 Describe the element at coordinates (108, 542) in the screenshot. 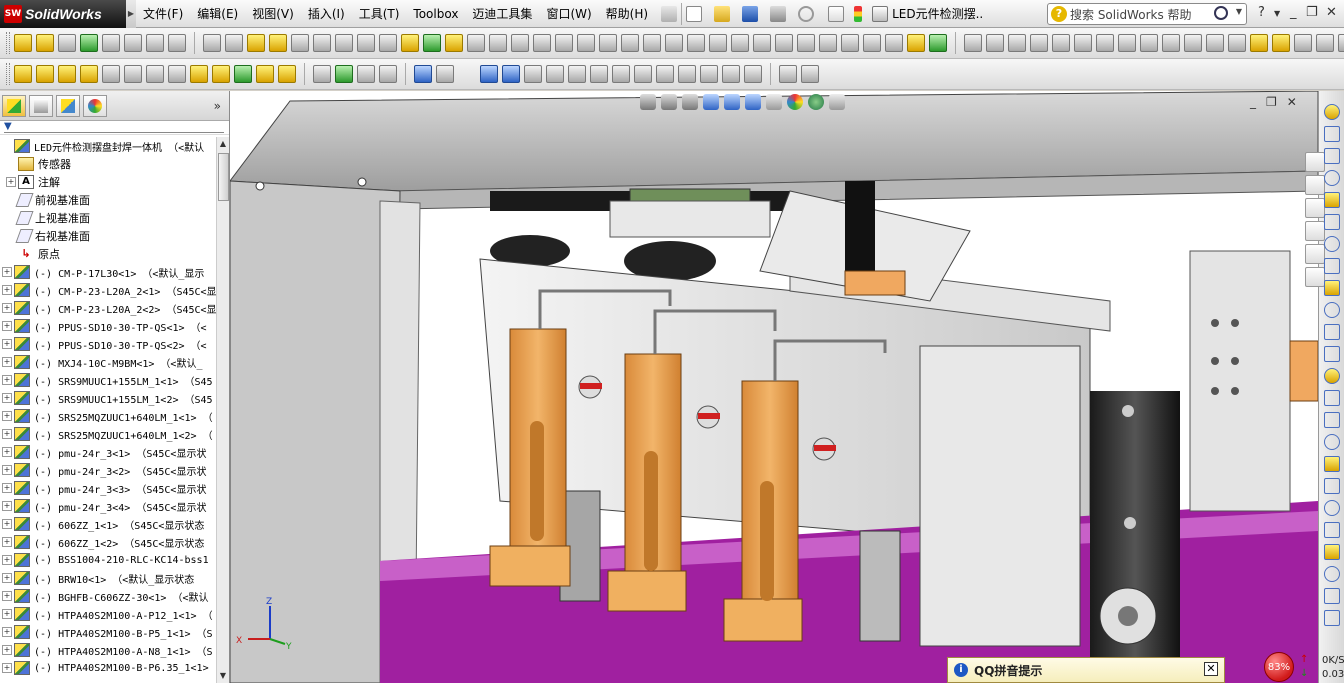

I see `tree-item: + (-) 606ZZ_1<2> （S45C<显示状态` at that location.